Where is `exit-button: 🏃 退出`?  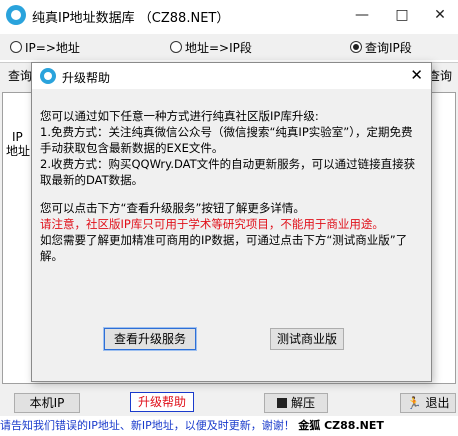 exit-button: 🏃 退出 is located at coordinates (428, 403).